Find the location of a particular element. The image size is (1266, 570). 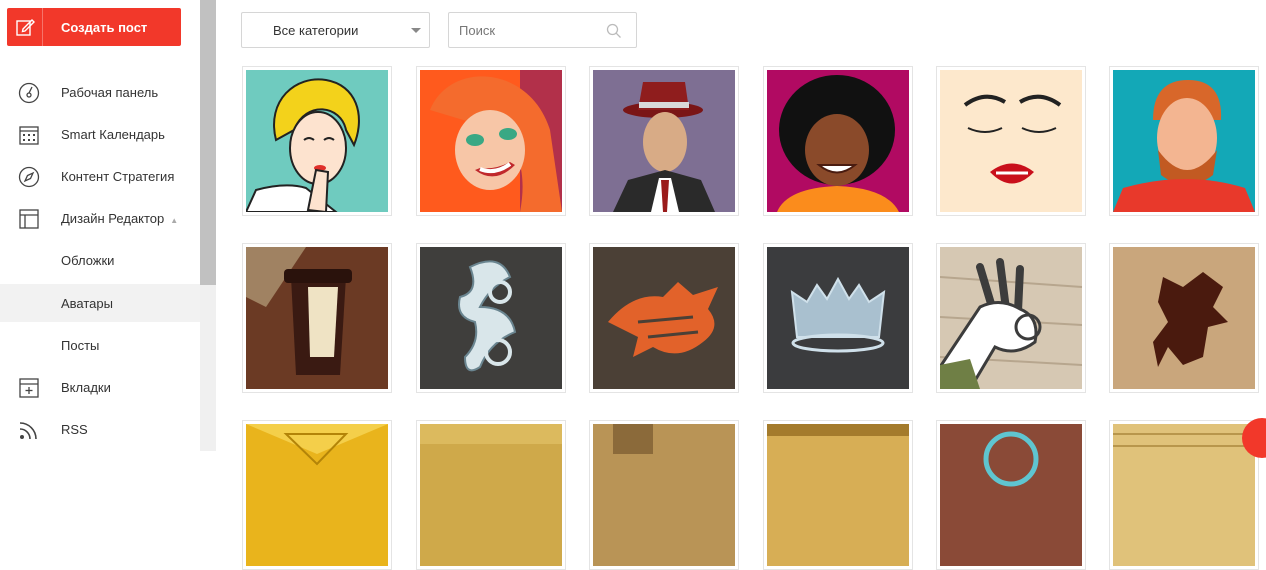

gold-texture-image is located at coordinates (491, 495).